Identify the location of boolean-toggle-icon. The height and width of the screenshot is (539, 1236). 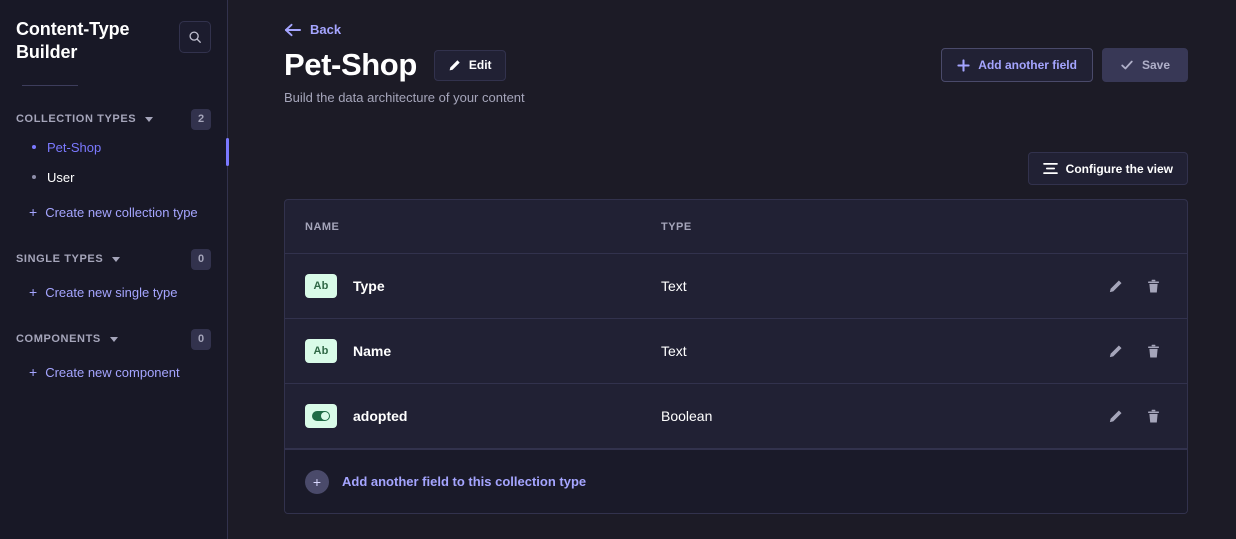
(321, 416).